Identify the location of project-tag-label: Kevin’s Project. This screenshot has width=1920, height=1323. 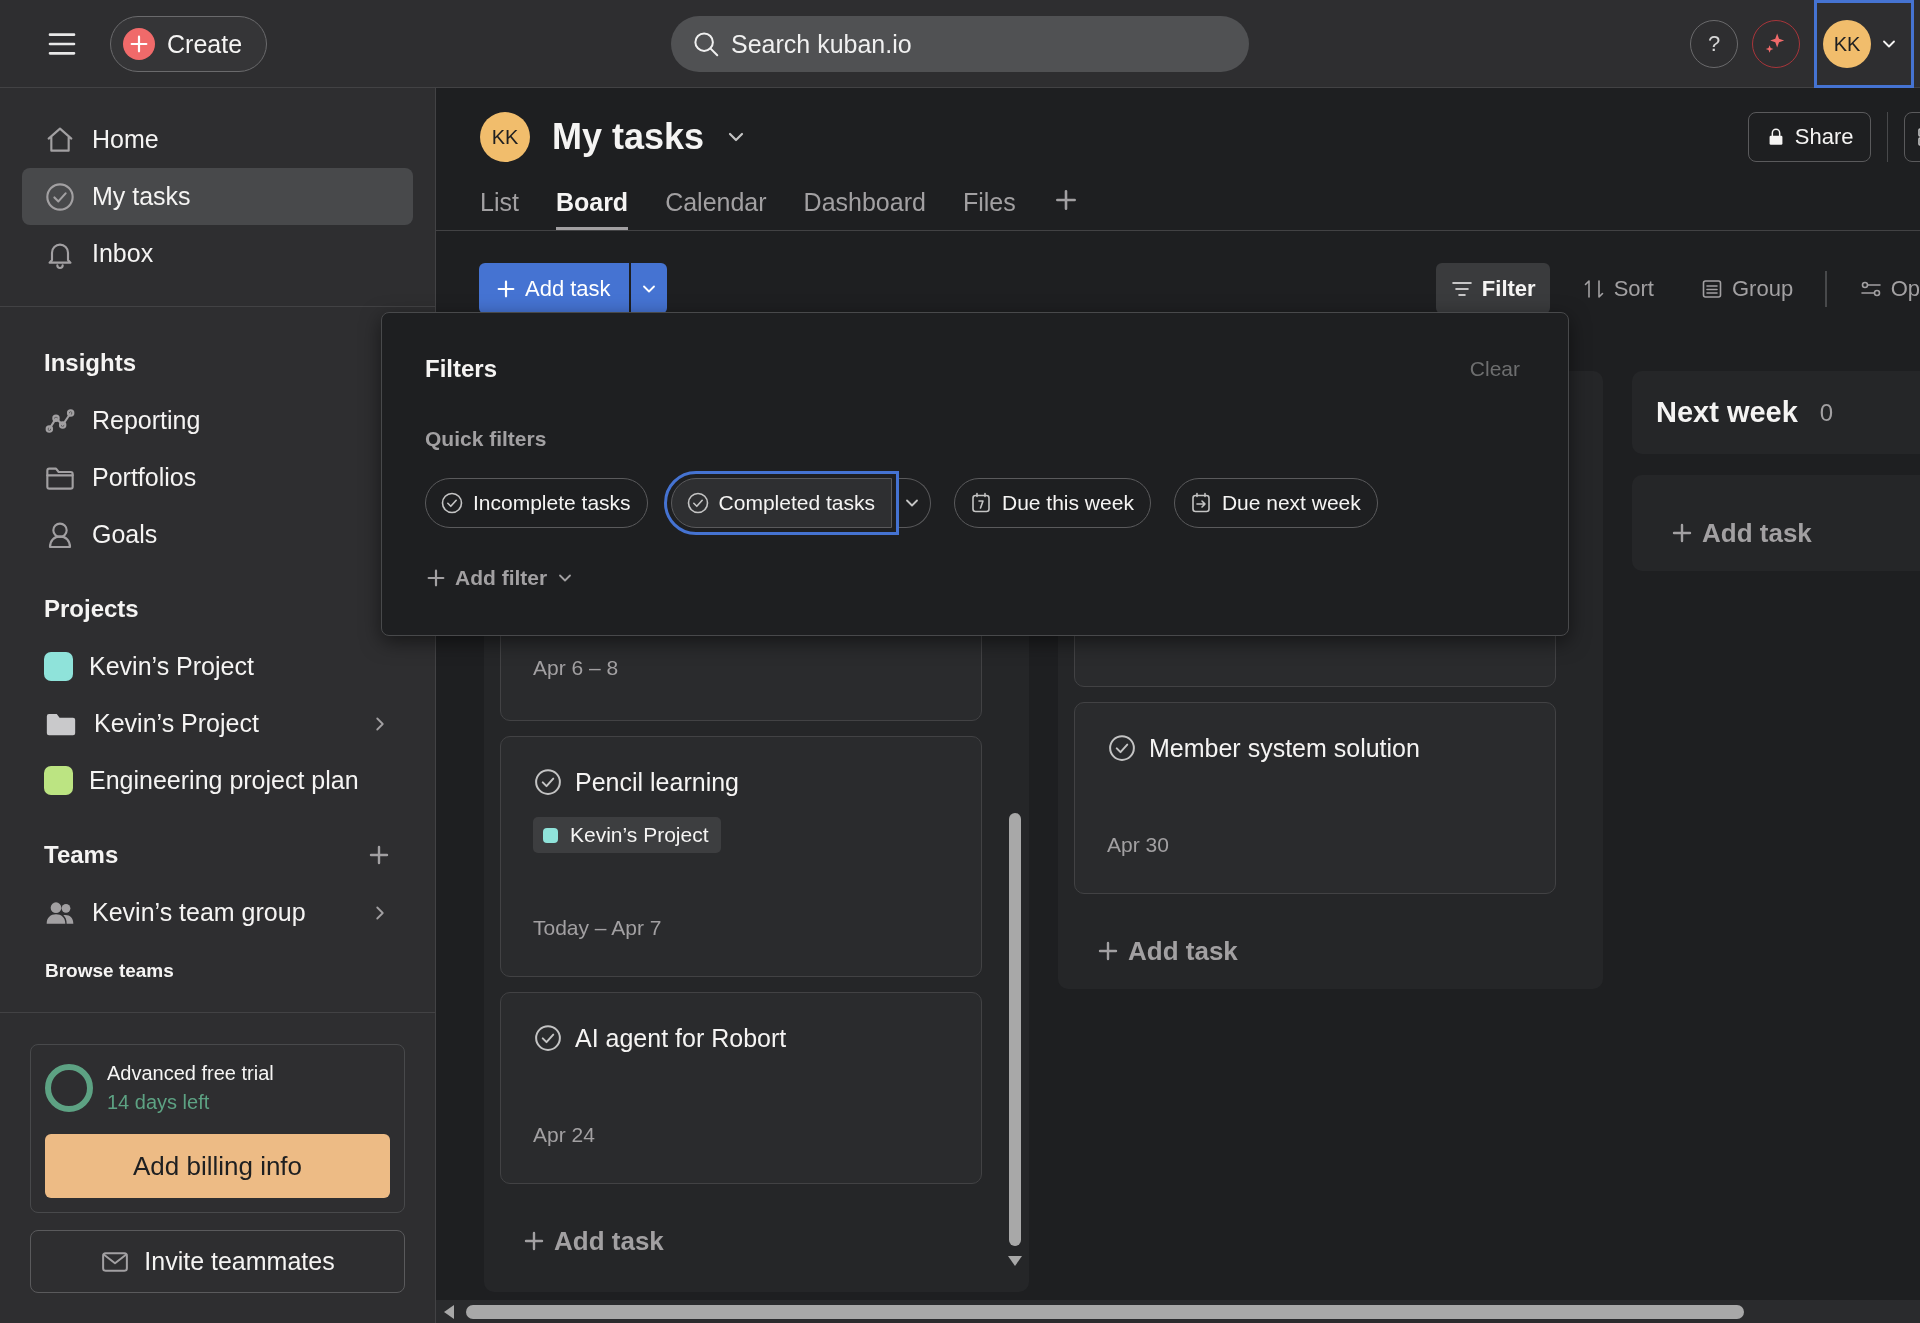
(639, 835).